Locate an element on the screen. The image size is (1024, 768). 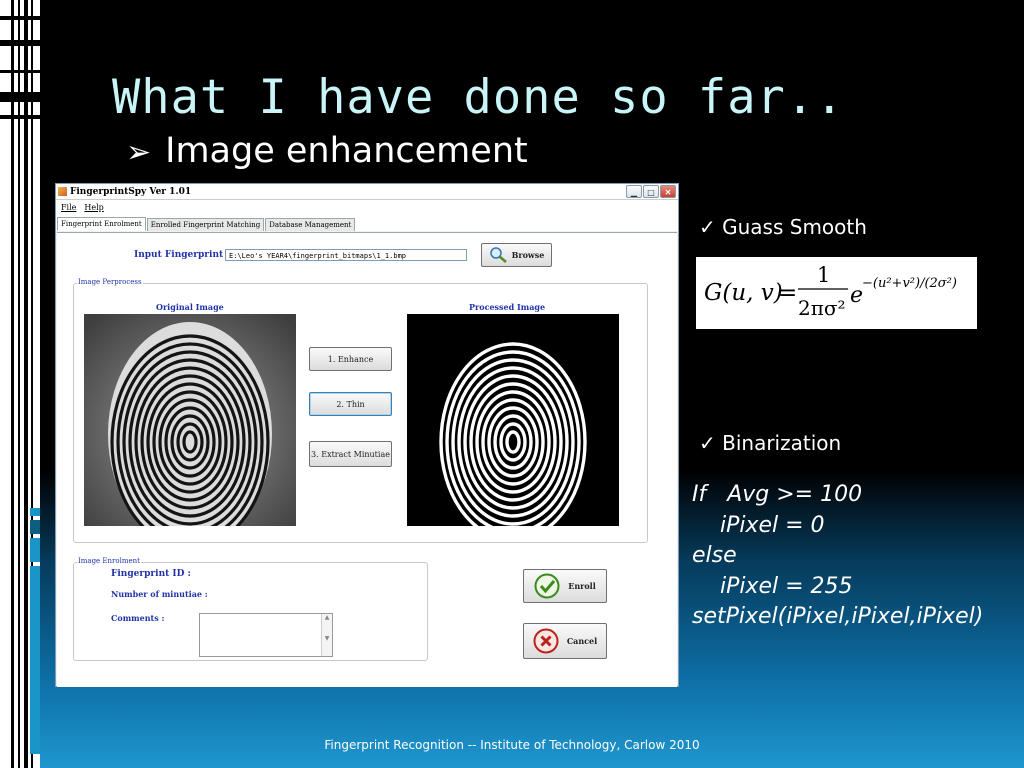
close-button: ✕ is located at coordinates (668, 191).